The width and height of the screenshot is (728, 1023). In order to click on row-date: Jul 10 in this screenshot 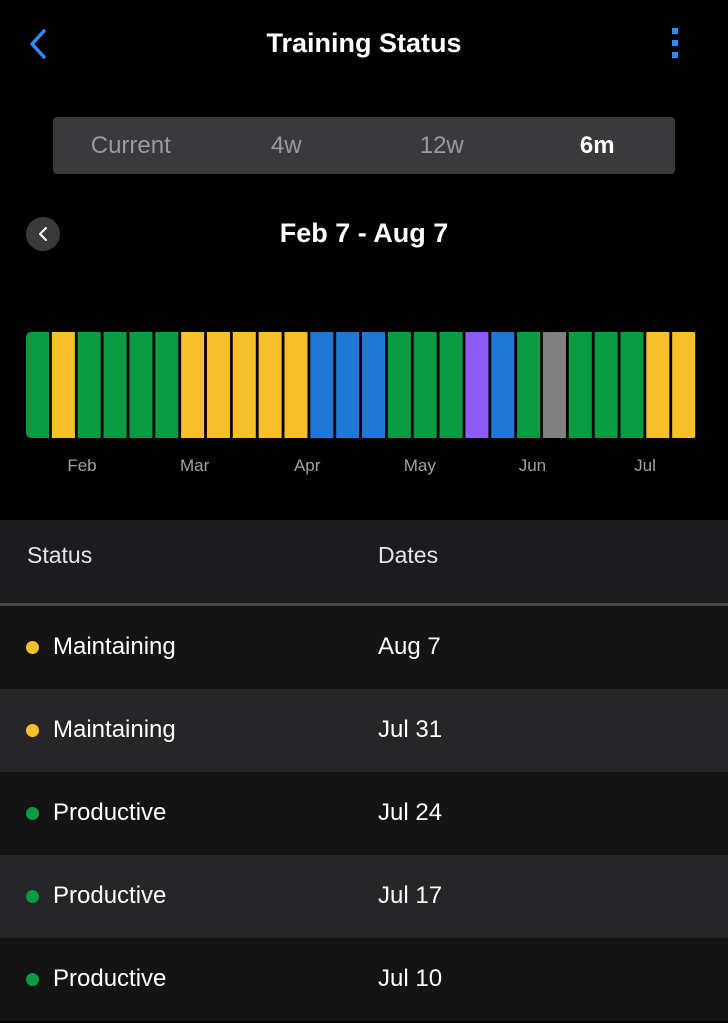, I will do `click(410, 978)`.